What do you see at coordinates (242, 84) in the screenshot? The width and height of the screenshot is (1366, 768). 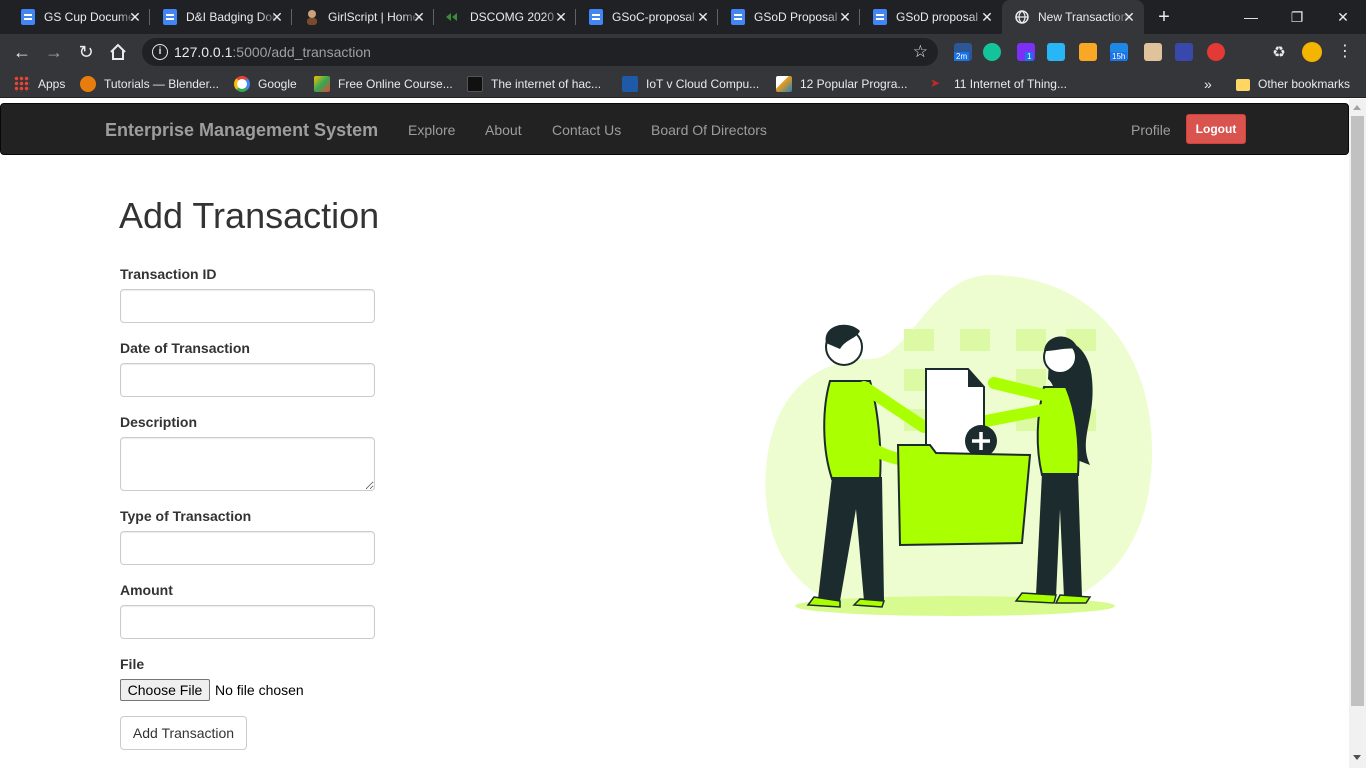 I see `google-icon` at bounding box center [242, 84].